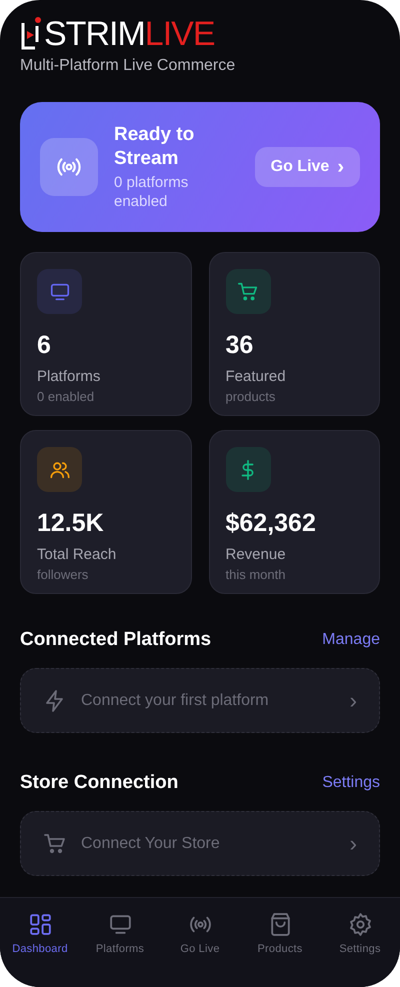 Image resolution: width=400 pixels, height=987 pixels. I want to click on stat-value: $62,362, so click(271, 523).